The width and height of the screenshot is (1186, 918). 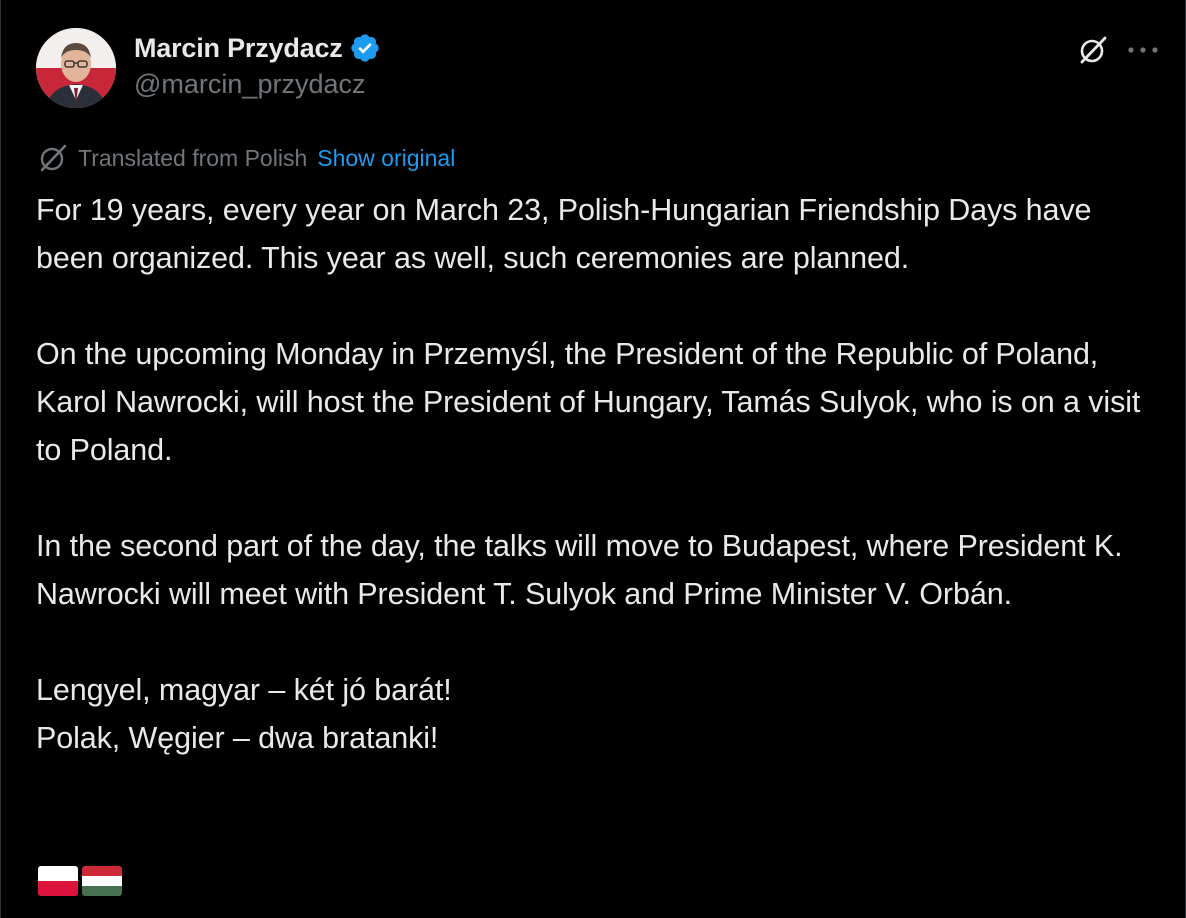 I want to click on author-handle: @marcin_przydacz, so click(x=257, y=84).